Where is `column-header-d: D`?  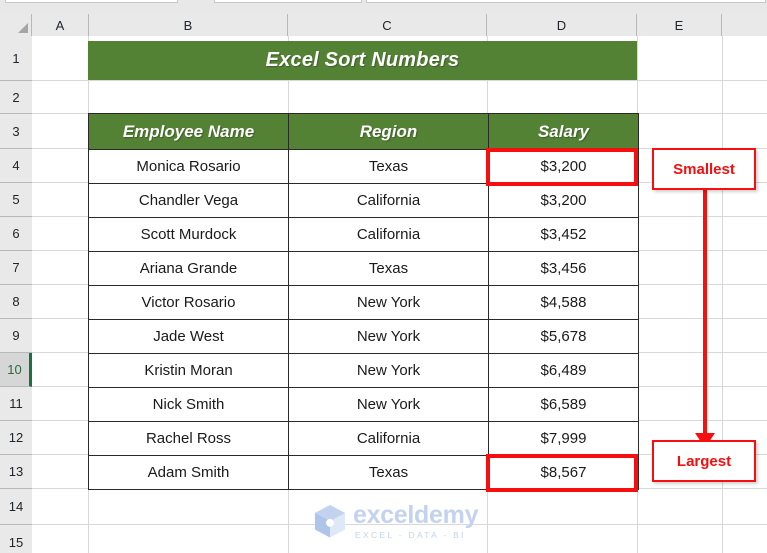
column-header-d: D is located at coordinates (562, 25).